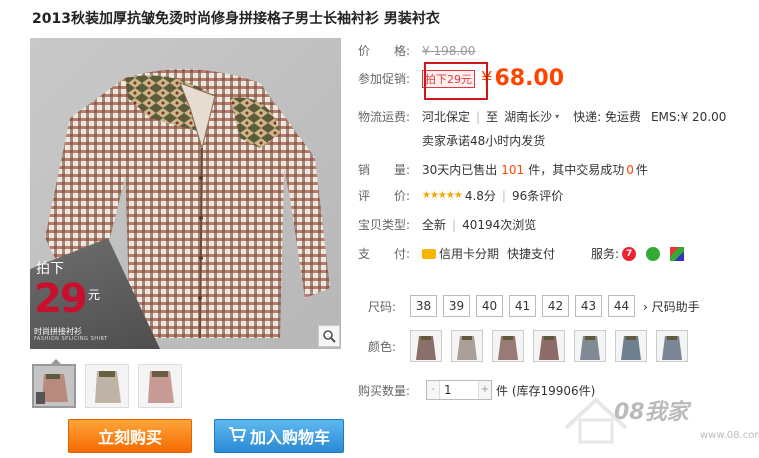  What do you see at coordinates (61, 299) in the screenshot?
I see `promo-banner-price: 29` at bounding box center [61, 299].